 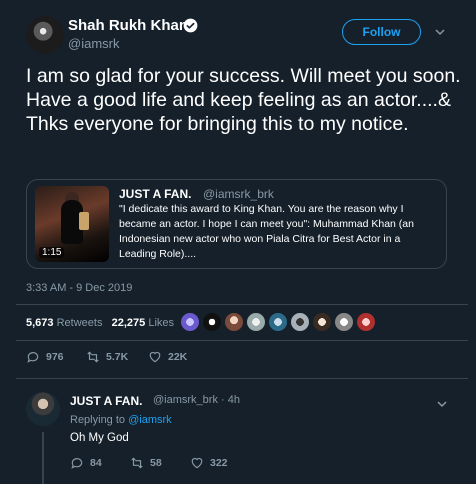 I want to click on video-duration: 1:15, so click(x=52, y=252).